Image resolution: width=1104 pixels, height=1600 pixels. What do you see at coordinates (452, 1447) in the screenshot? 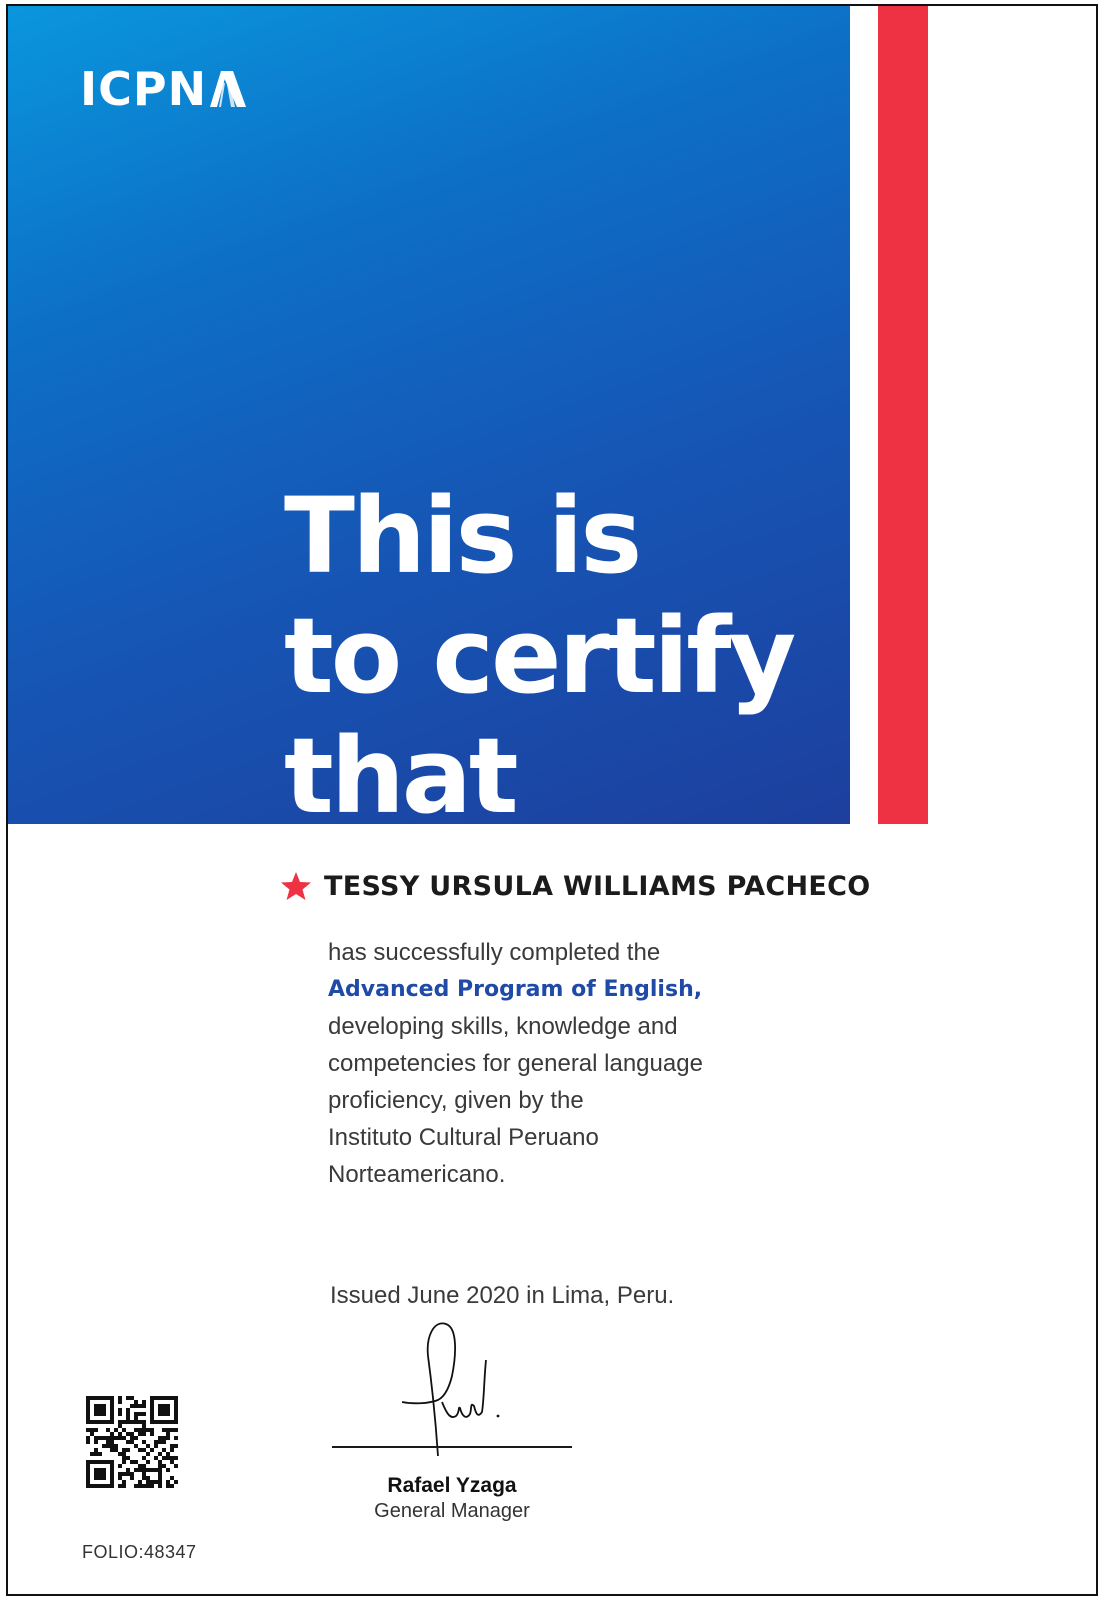
I see `signature-line` at bounding box center [452, 1447].